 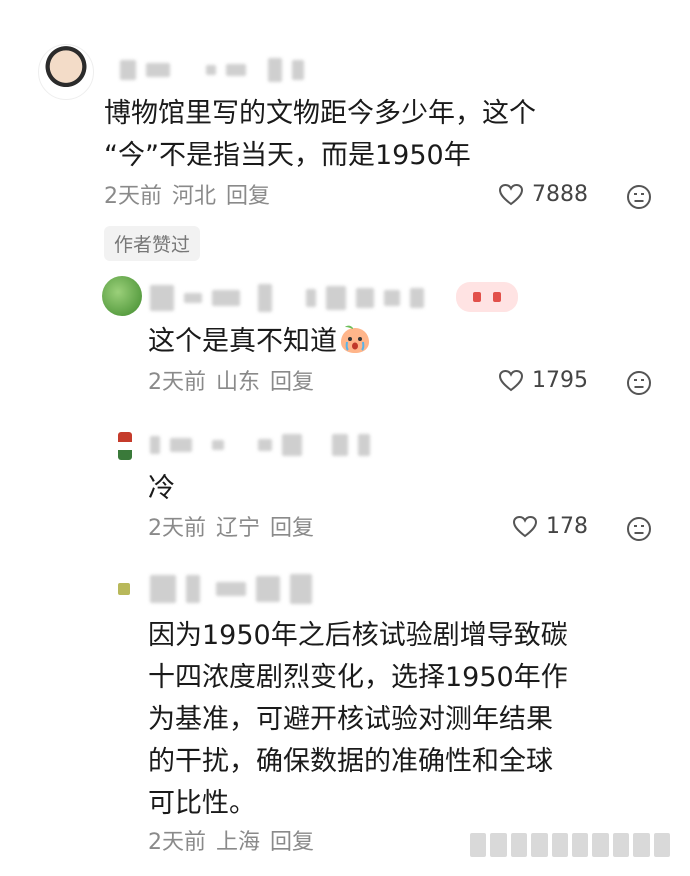 What do you see at coordinates (238, 382) in the screenshot?
I see `comment-location: 山东` at bounding box center [238, 382].